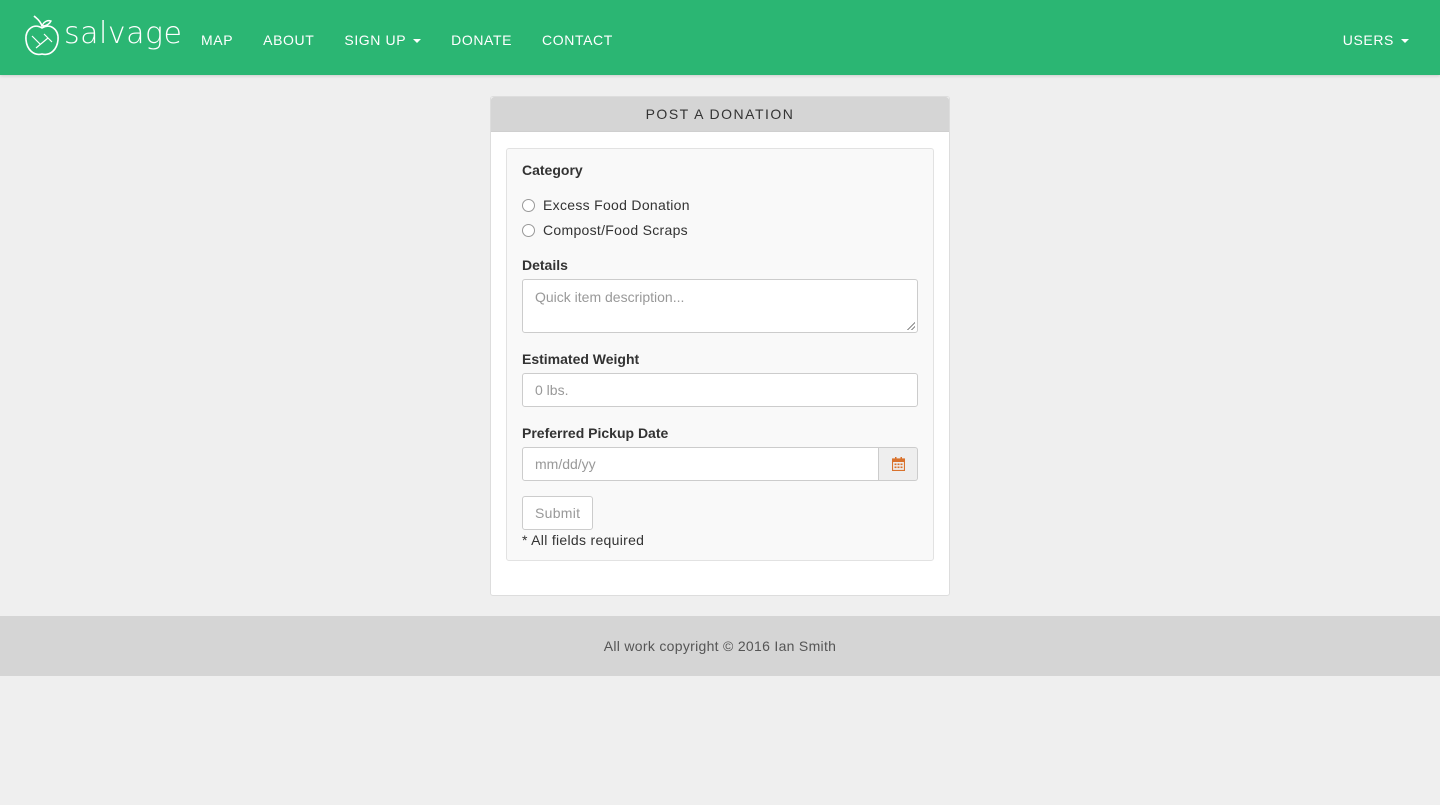  Describe the element at coordinates (615, 230) in the screenshot. I see `radio-compost-label: Compost/Food Scraps` at that location.